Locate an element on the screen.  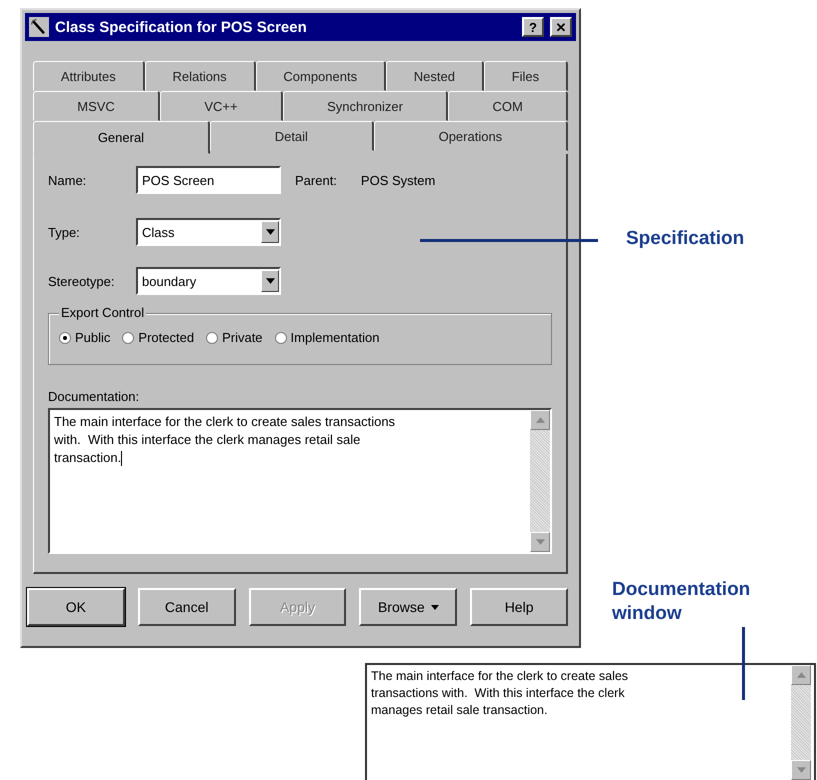
tab: Nested is located at coordinates (435, 76).